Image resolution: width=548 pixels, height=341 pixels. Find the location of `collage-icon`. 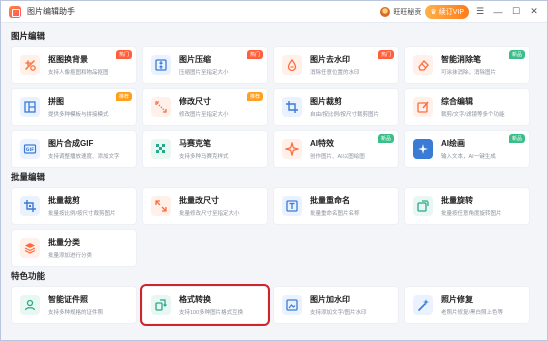

collage-icon is located at coordinates (30, 107).